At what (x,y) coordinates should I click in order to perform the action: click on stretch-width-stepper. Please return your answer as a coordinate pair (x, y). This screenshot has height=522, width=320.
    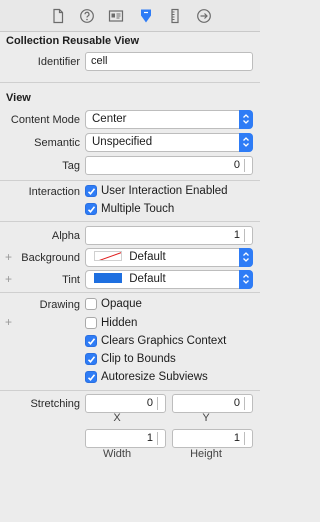
    Looking at the image, I should click on (160, 438).